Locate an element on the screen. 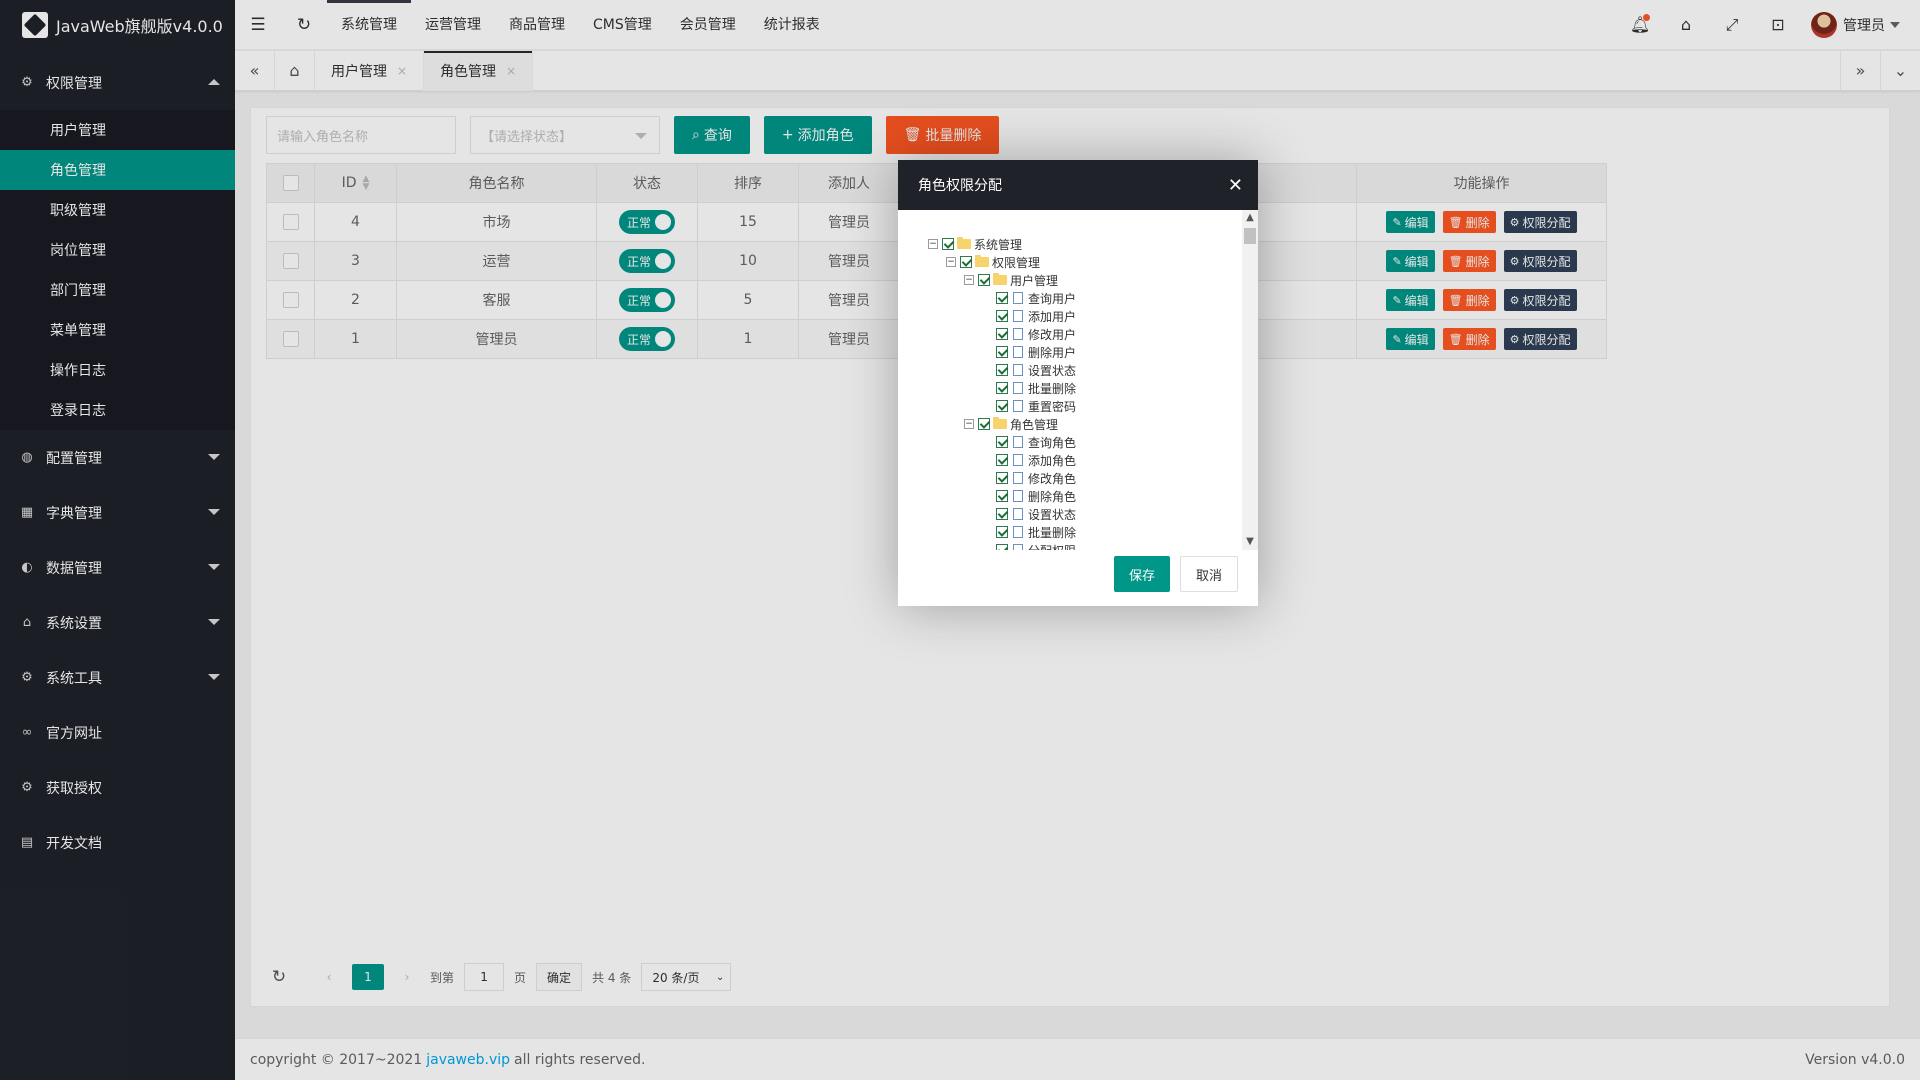  tree-node: 添加用户 is located at coordinates (1093, 316).